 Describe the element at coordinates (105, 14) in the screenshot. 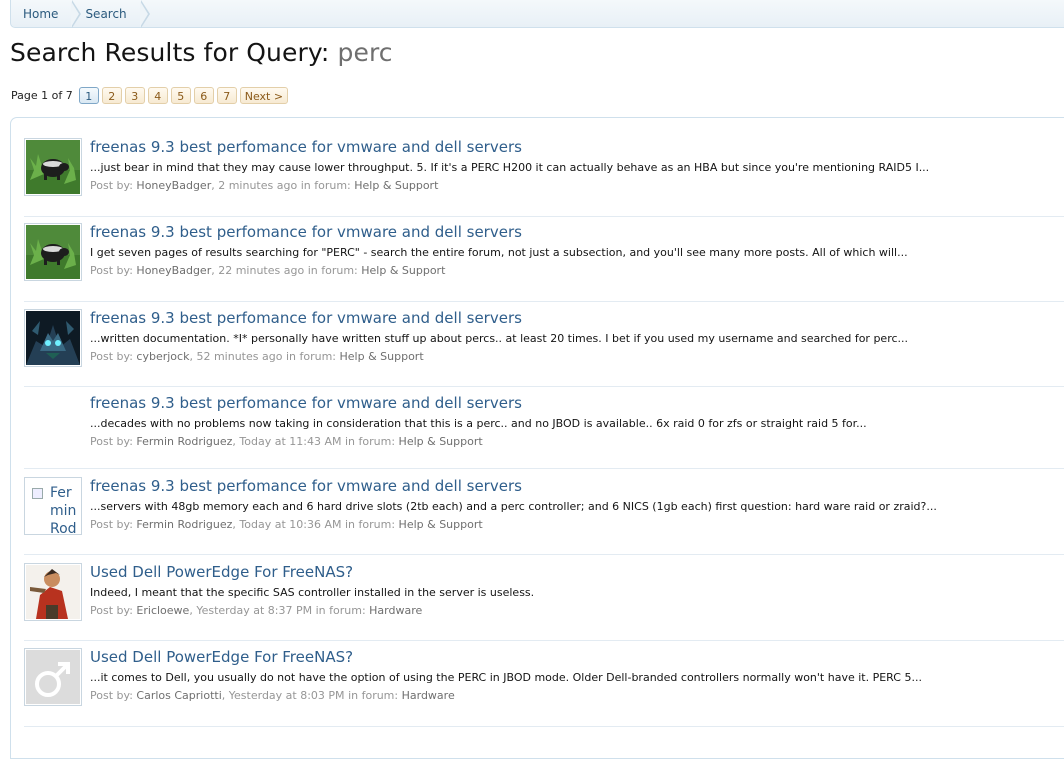

I see `breadcrumb-search-label: Search` at that location.